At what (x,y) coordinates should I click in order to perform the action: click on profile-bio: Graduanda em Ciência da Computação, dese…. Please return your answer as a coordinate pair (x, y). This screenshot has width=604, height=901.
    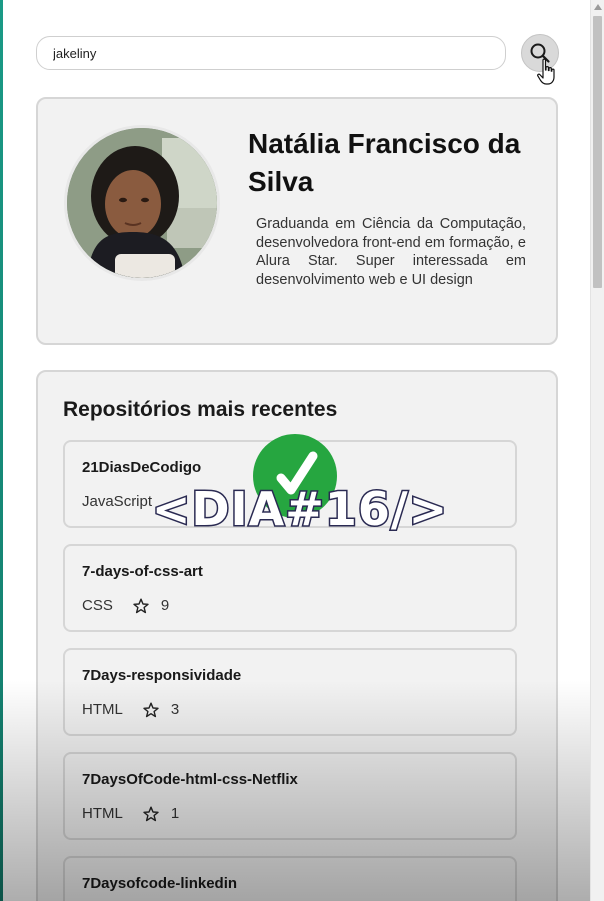
    Looking at the image, I should click on (391, 252).